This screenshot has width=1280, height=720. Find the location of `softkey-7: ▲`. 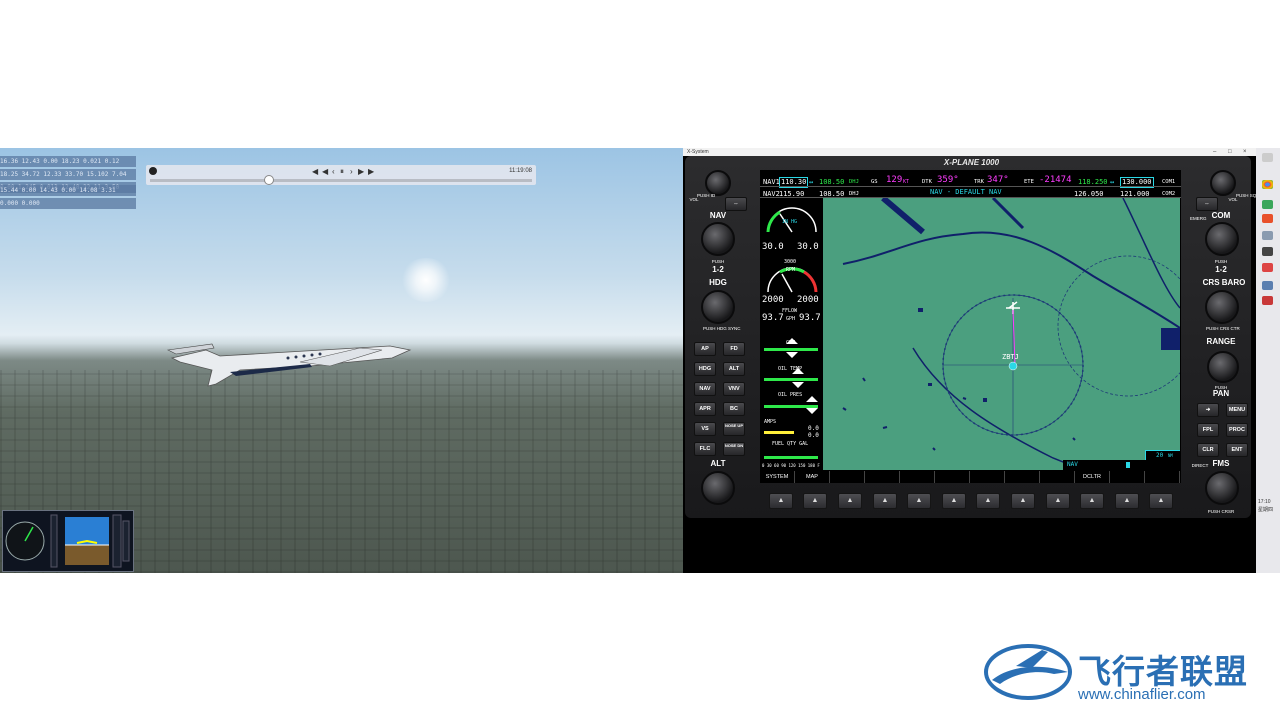

softkey-7: ▲ is located at coordinates (988, 501).